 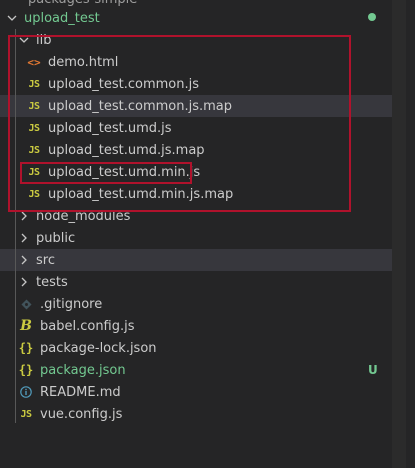 What do you see at coordinates (399, 234) in the screenshot?
I see `scrollbar` at bounding box center [399, 234].